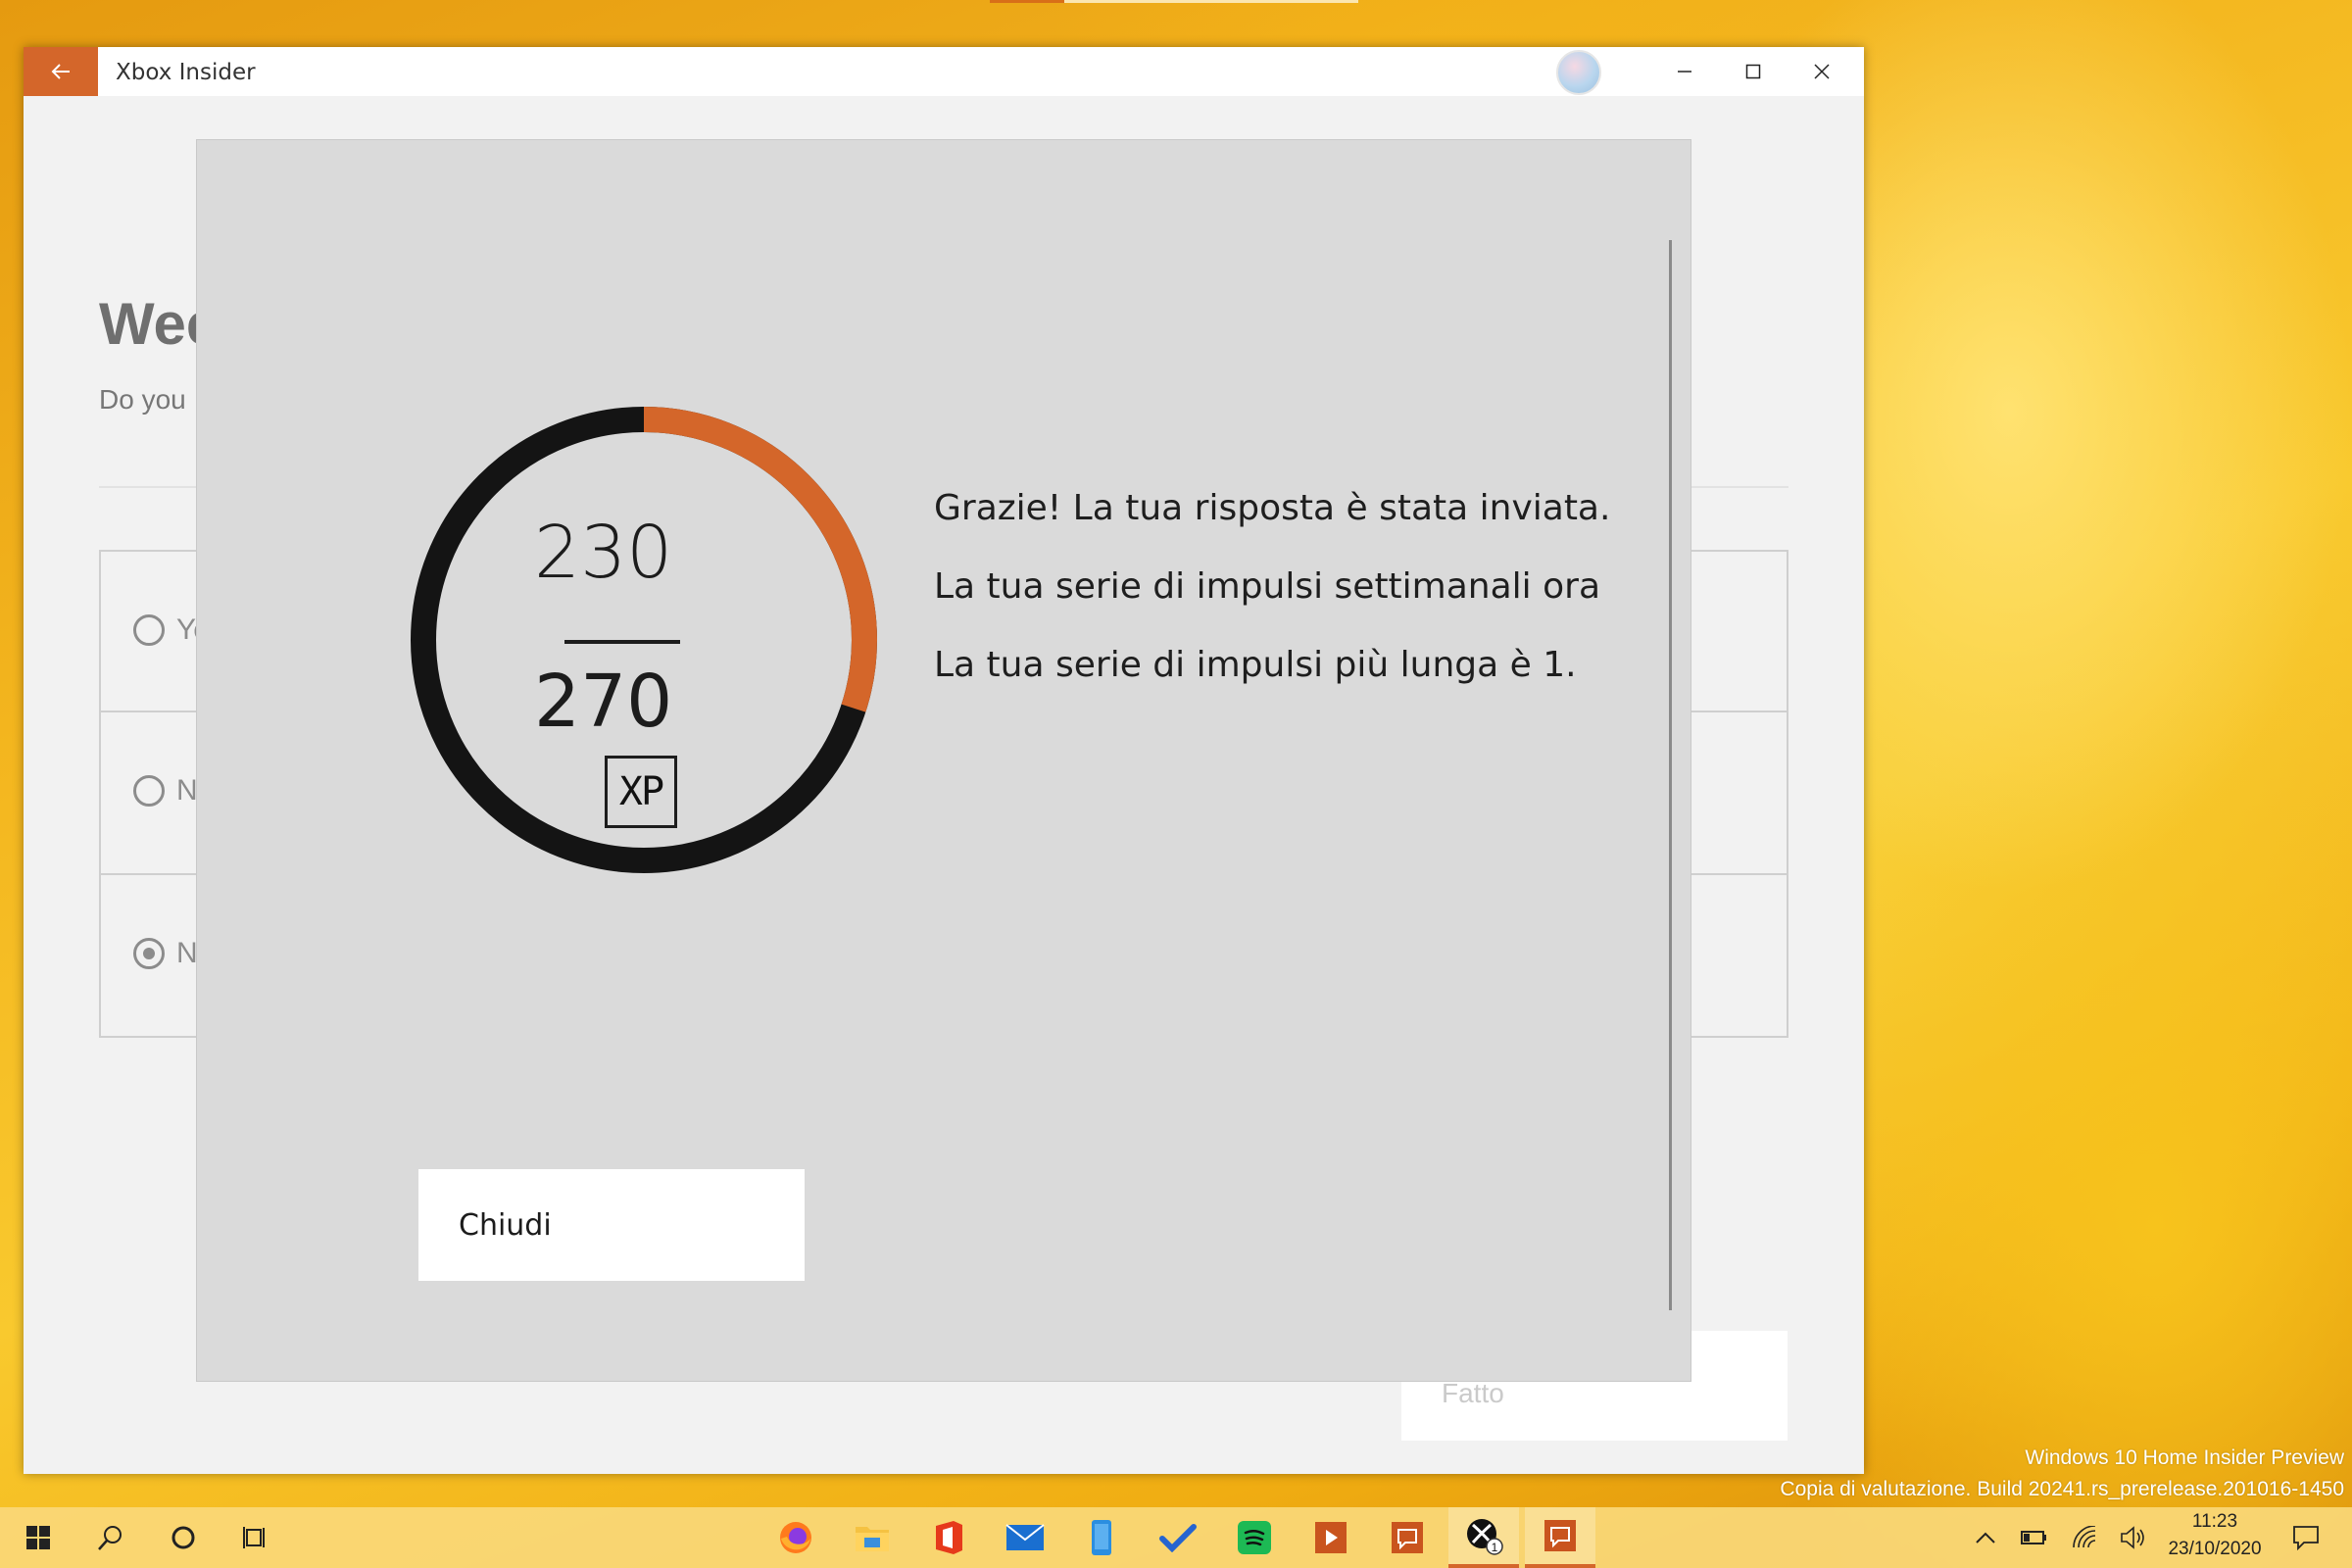 The image size is (2352, 1568). I want to click on start-icon, so click(38, 1537).